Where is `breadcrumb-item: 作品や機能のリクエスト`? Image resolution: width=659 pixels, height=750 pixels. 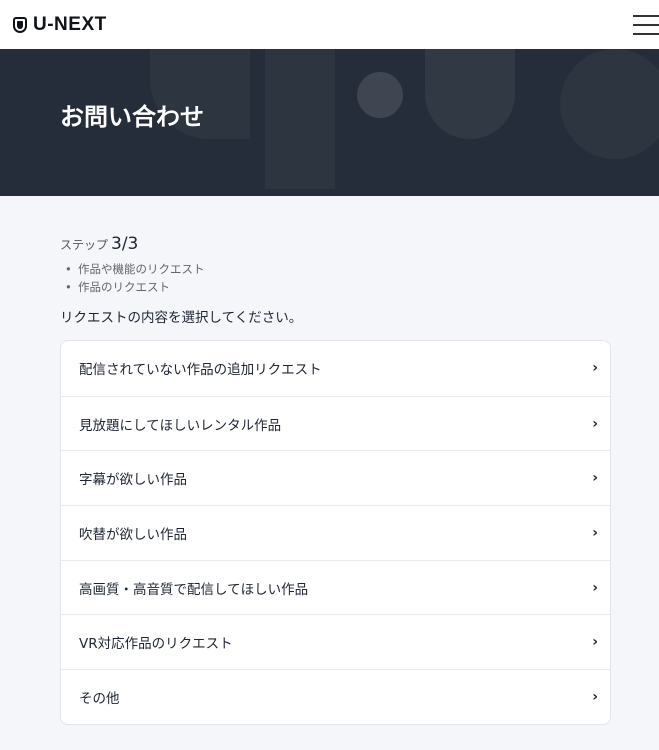
breadcrumb-item: 作品や機能のリクエスト is located at coordinates (335, 269).